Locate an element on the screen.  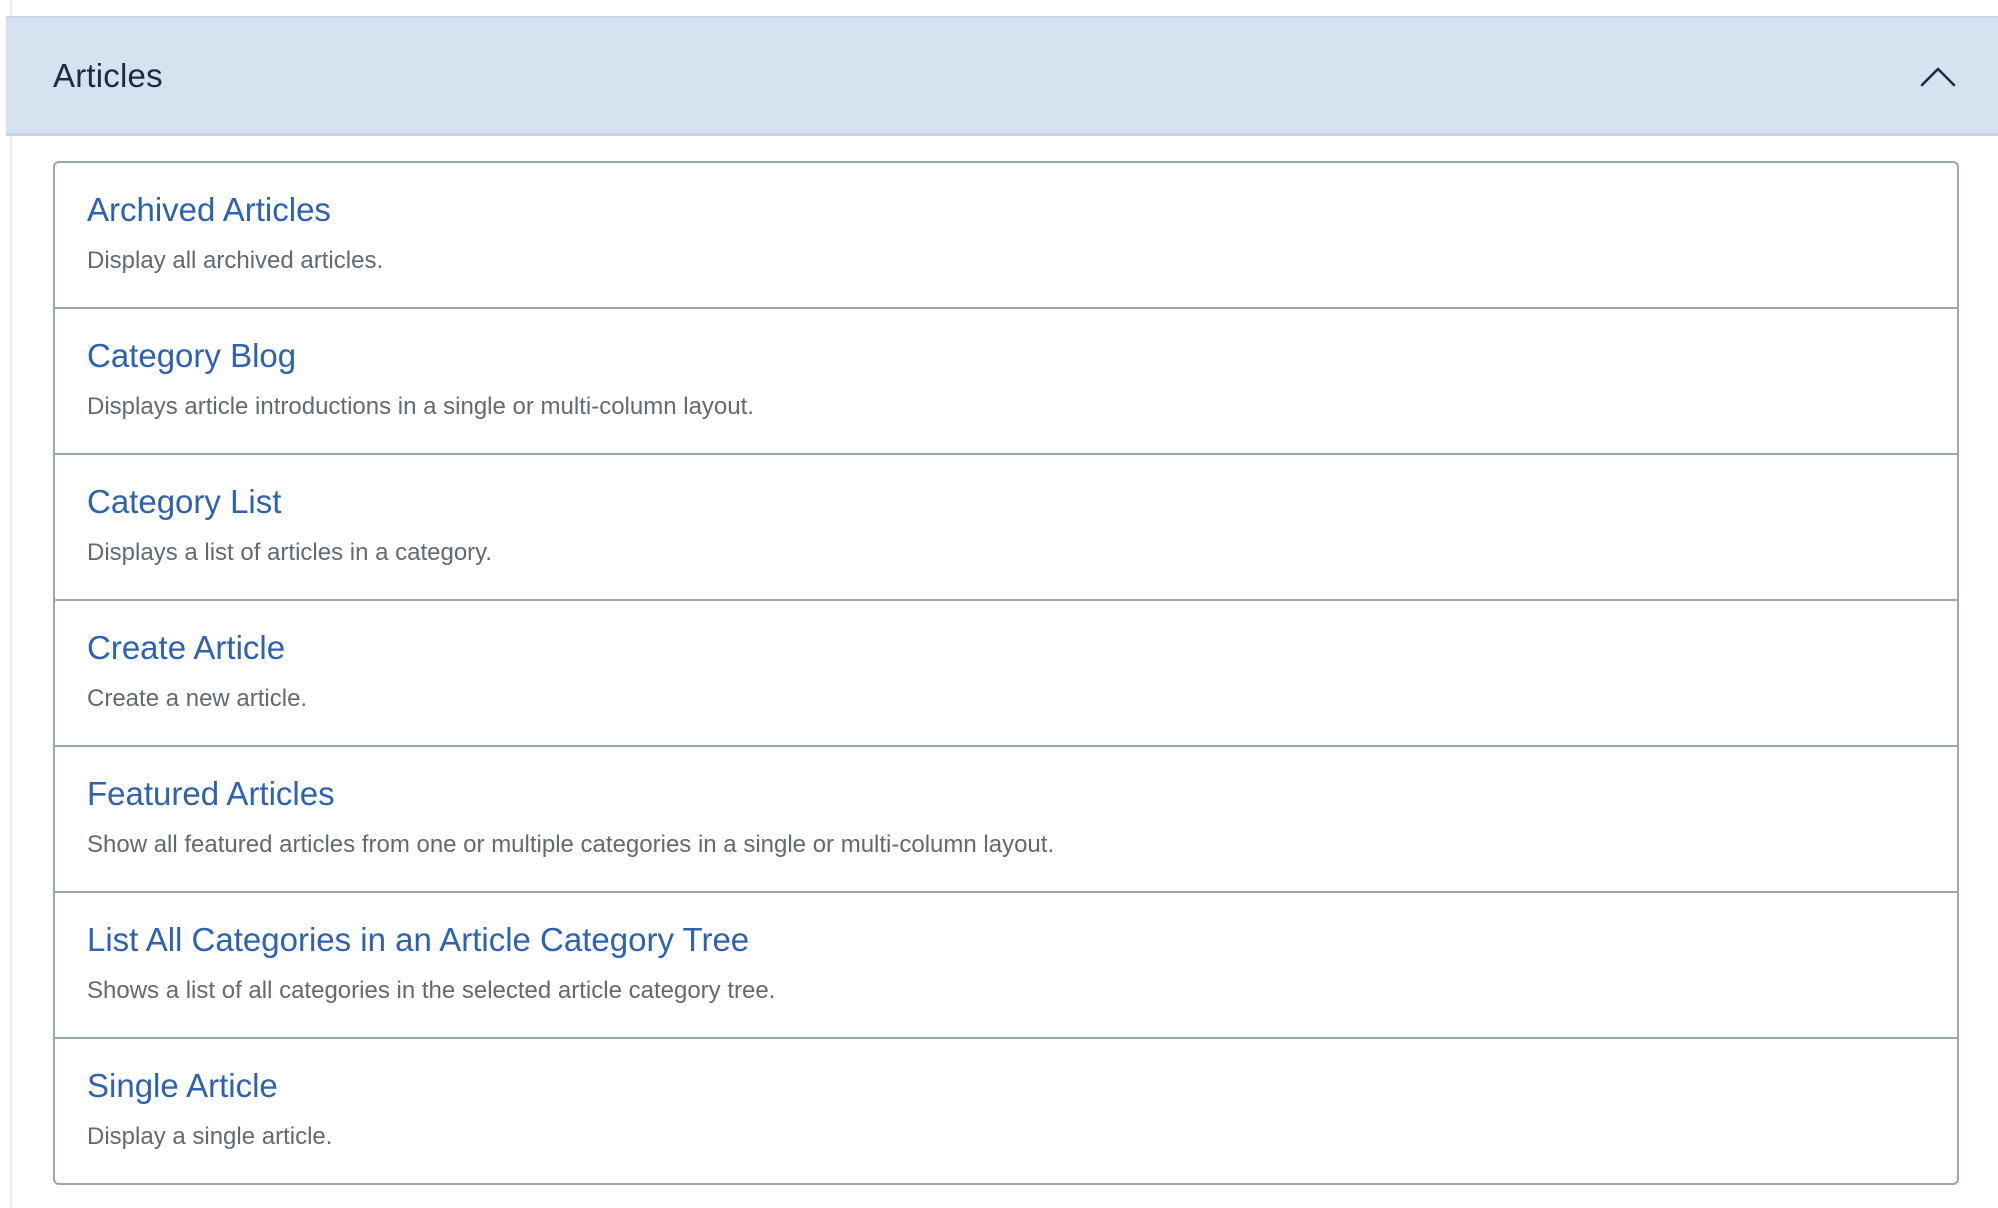
category-blog-link: Category Blog is located at coordinates (191, 356).